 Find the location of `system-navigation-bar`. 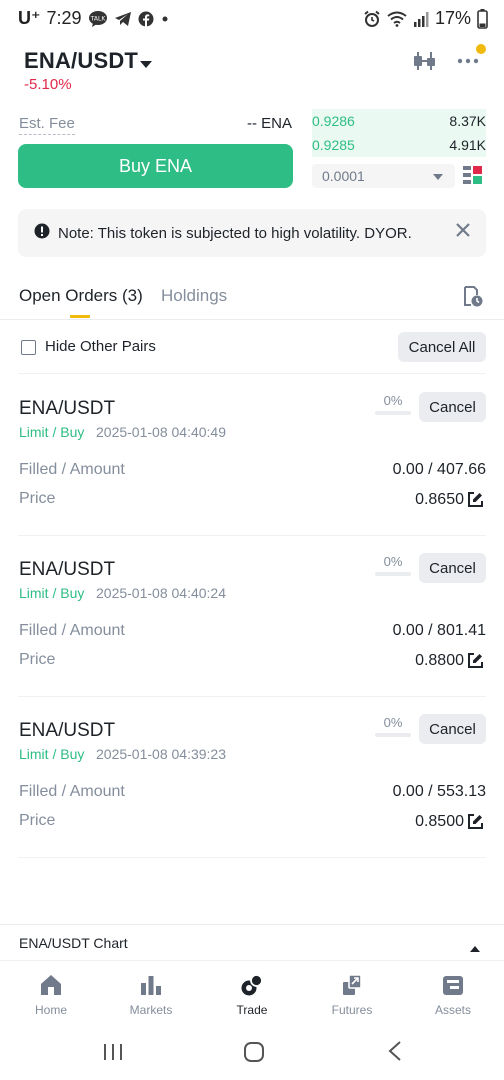

system-navigation-bar is located at coordinates (252, 1052).